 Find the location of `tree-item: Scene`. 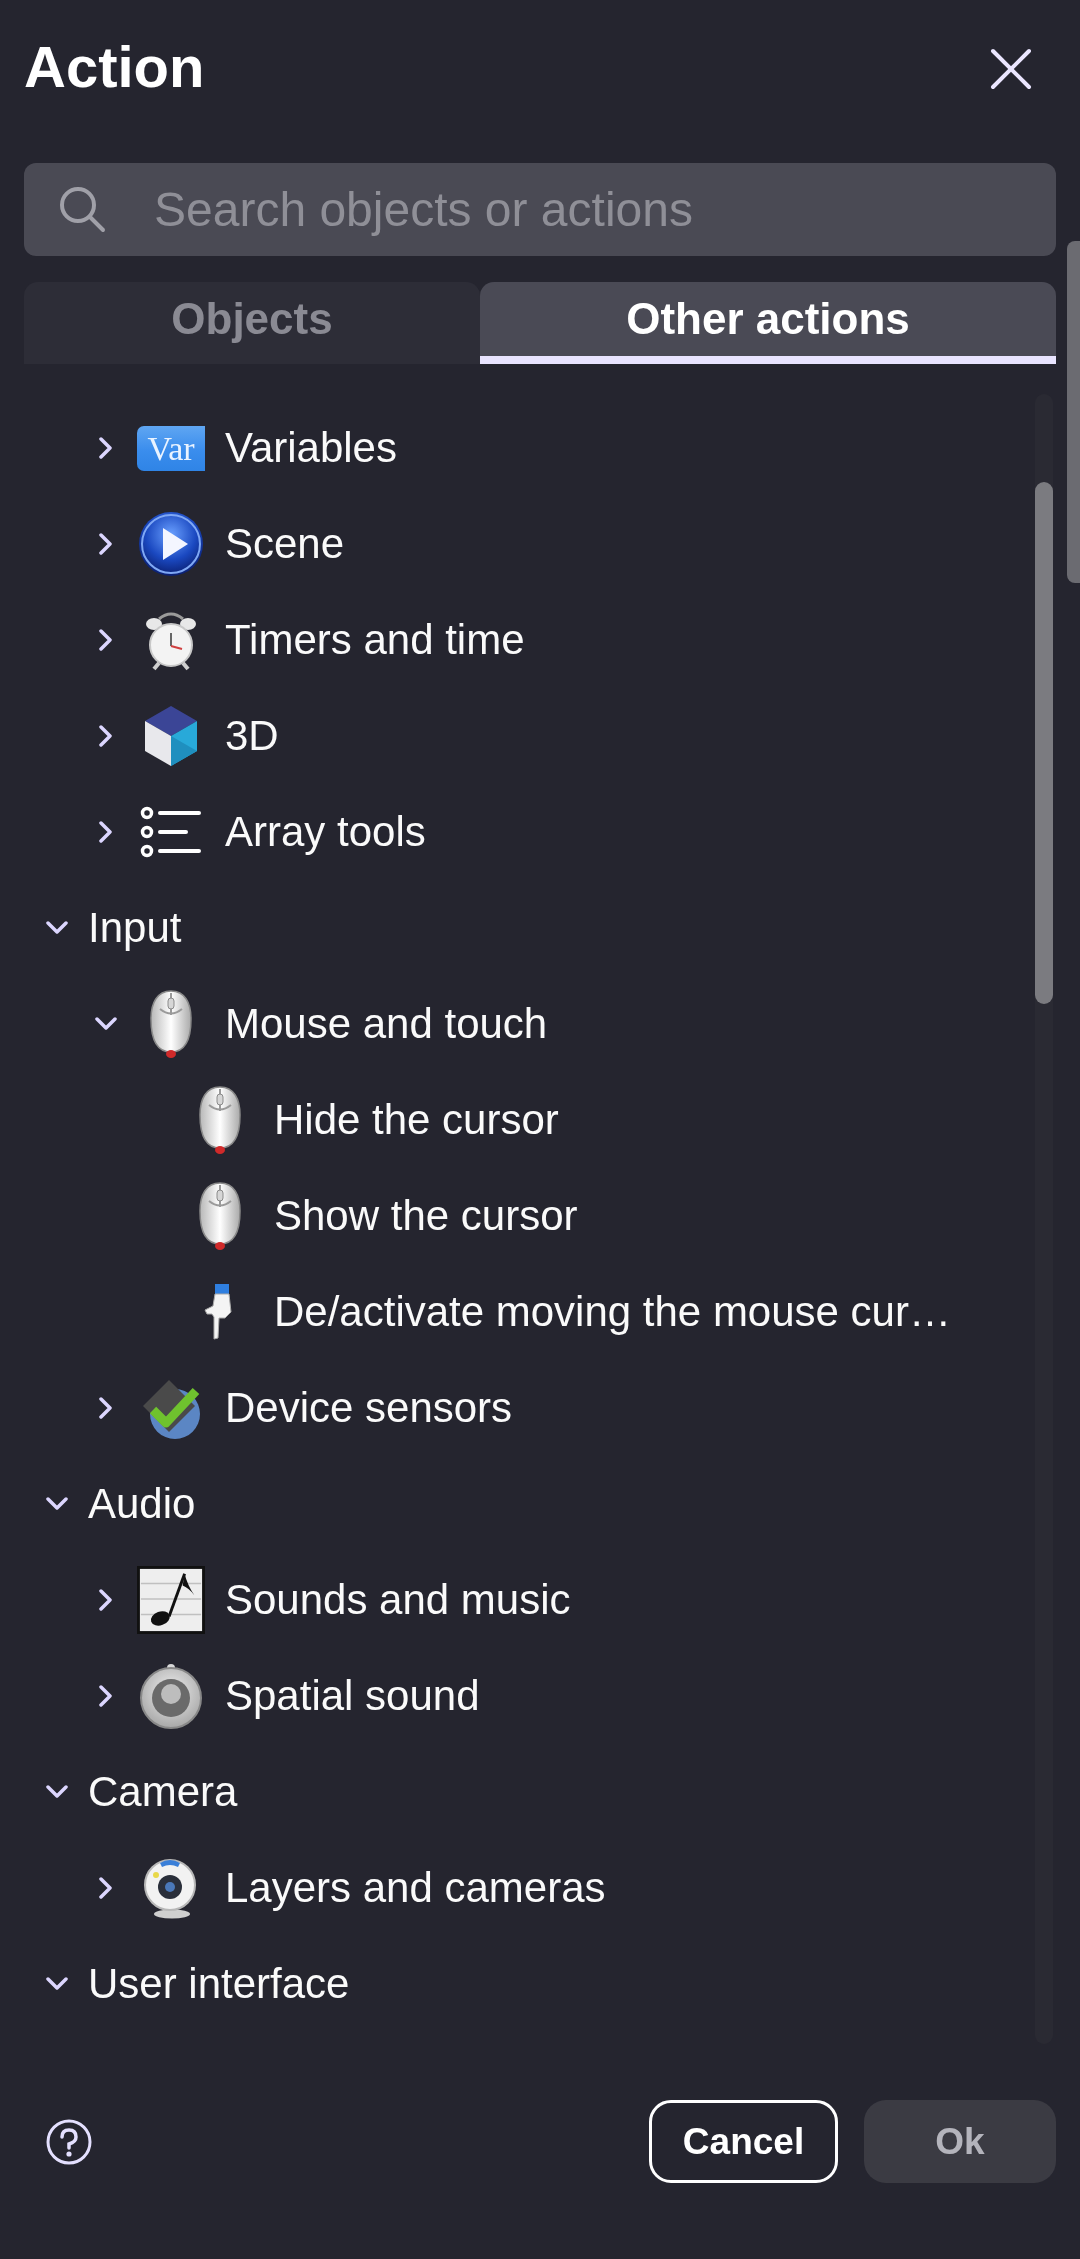

tree-item: Scene is located at coordinates (285, 544).